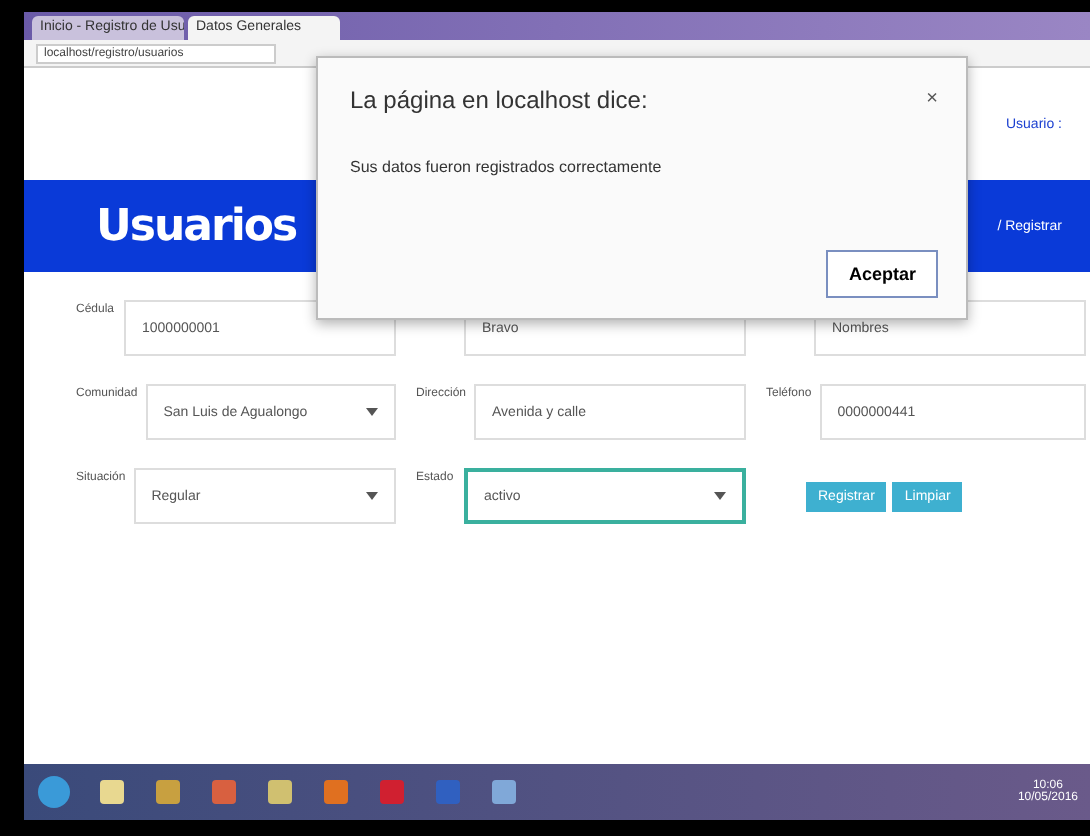 This screenshot has width=1090, height=836. I want to click on dialog-title: La página en localhost dice:, so click(499, 100).